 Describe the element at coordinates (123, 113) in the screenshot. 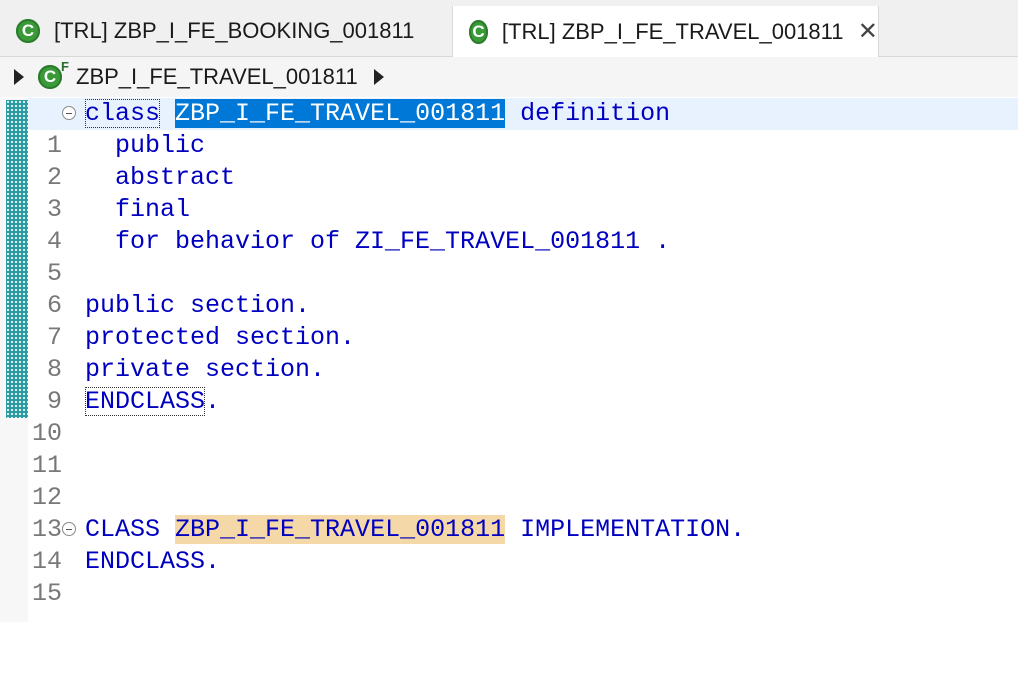

I see `keyword: class` at that location.